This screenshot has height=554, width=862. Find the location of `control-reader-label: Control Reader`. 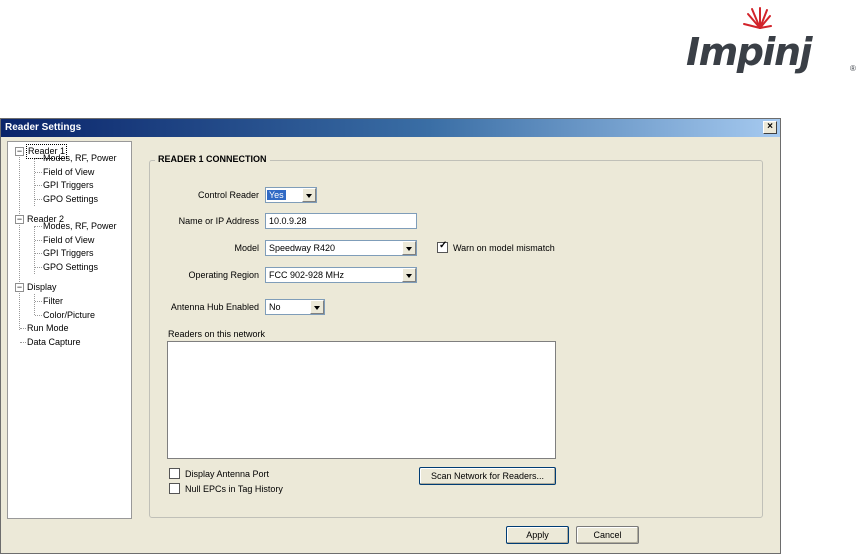

control-reader-label: Control Reader is located at coordinates (228, 195).